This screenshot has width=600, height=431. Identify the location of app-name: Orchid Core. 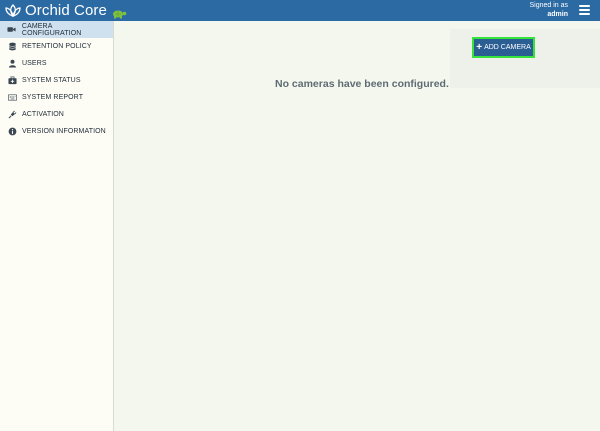
(66, 10).